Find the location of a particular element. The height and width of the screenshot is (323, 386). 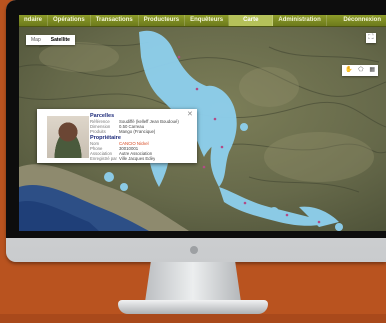

nav-item-transactions: Transactions is located at coordinates (115, 20).